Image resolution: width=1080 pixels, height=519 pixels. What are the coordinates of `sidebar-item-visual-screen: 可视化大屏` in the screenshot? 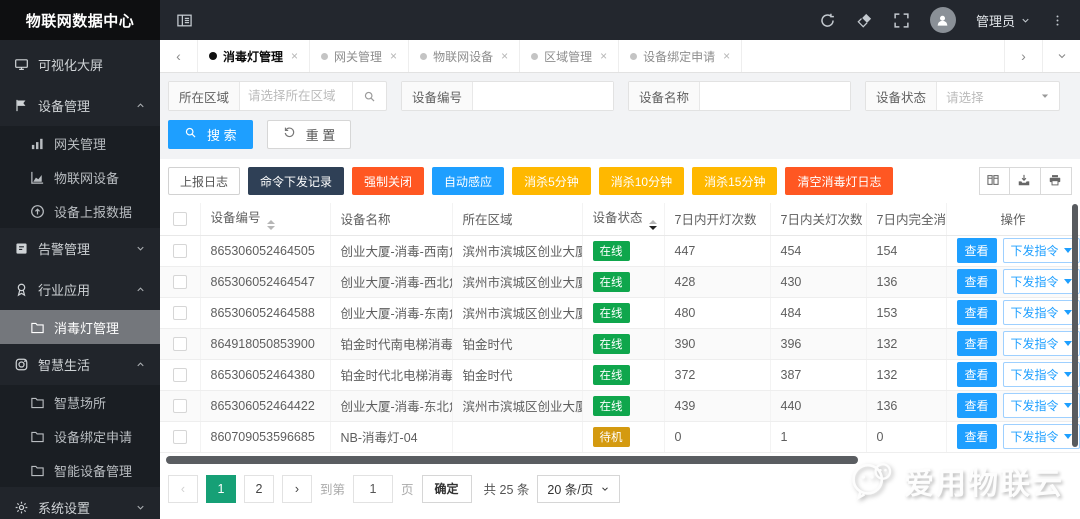 It's located at (80, 64).